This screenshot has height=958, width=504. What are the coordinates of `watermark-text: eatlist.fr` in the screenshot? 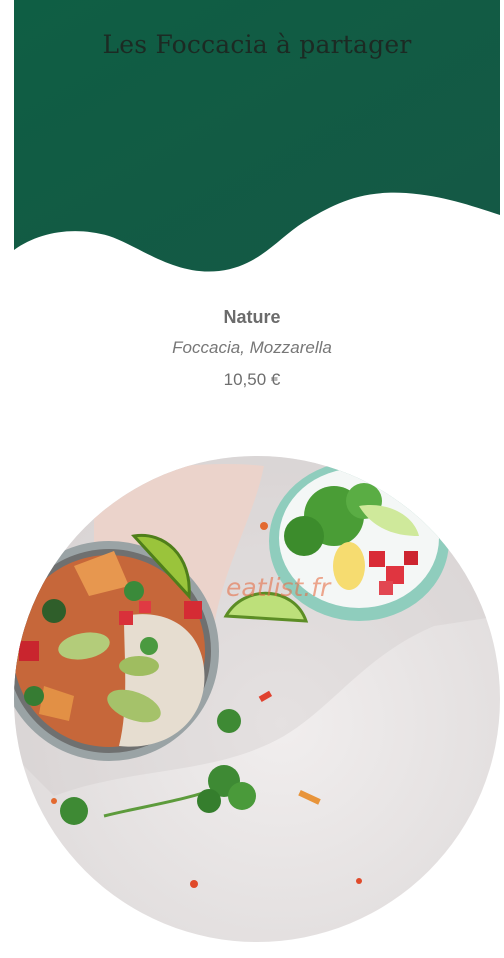 It's located at (278, 587).